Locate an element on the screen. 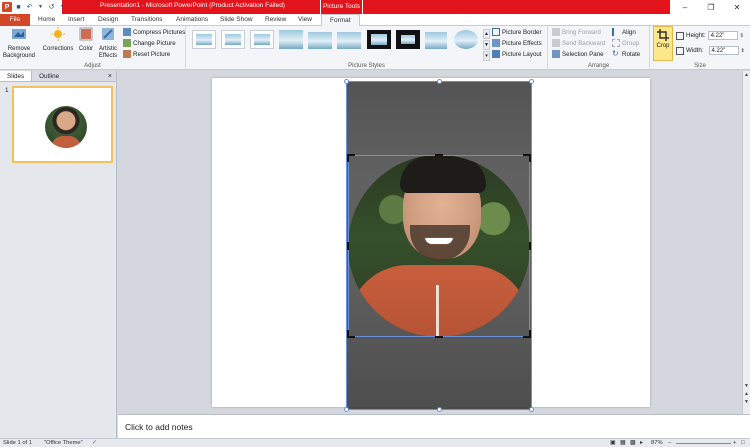 The height and width of the screenshot is (447, 750). width-spinner-icon: ⇕ is located at coordinates (743, 51).